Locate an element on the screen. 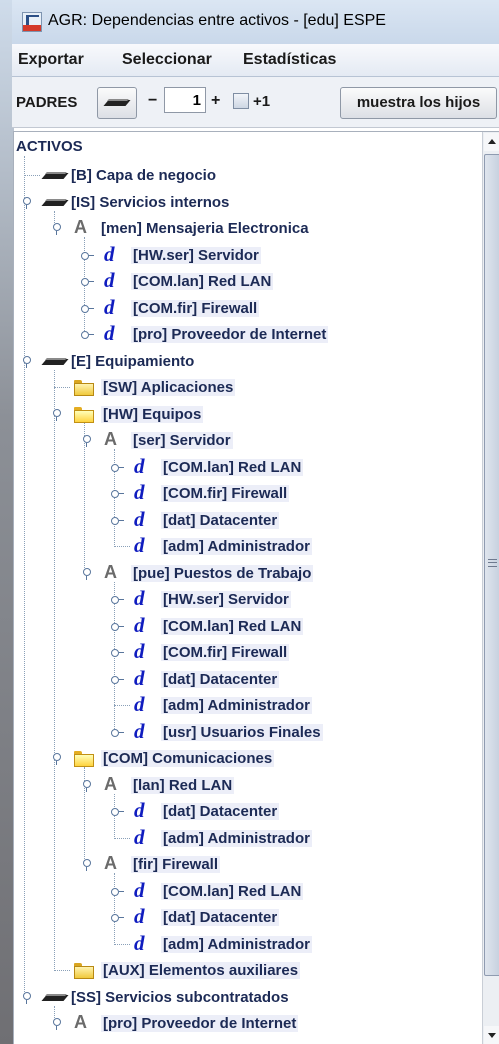 The image size is (499, 1044). folder-open-icon is located at coordinates (84, 414).